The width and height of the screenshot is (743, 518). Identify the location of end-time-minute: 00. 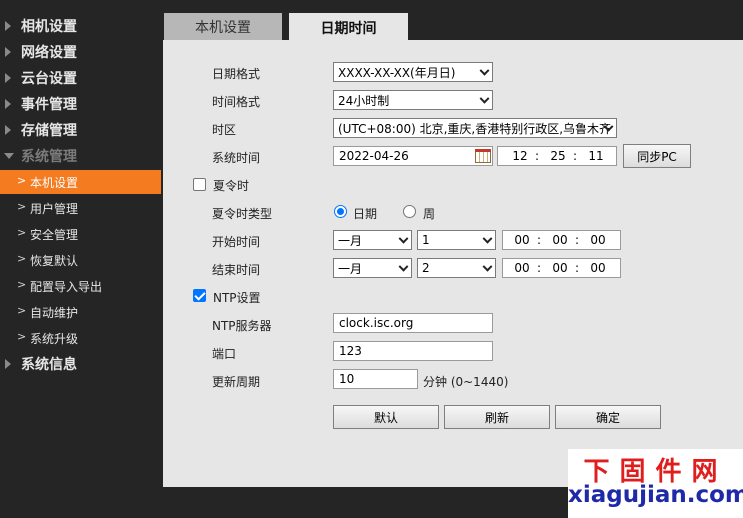
(560, 268).